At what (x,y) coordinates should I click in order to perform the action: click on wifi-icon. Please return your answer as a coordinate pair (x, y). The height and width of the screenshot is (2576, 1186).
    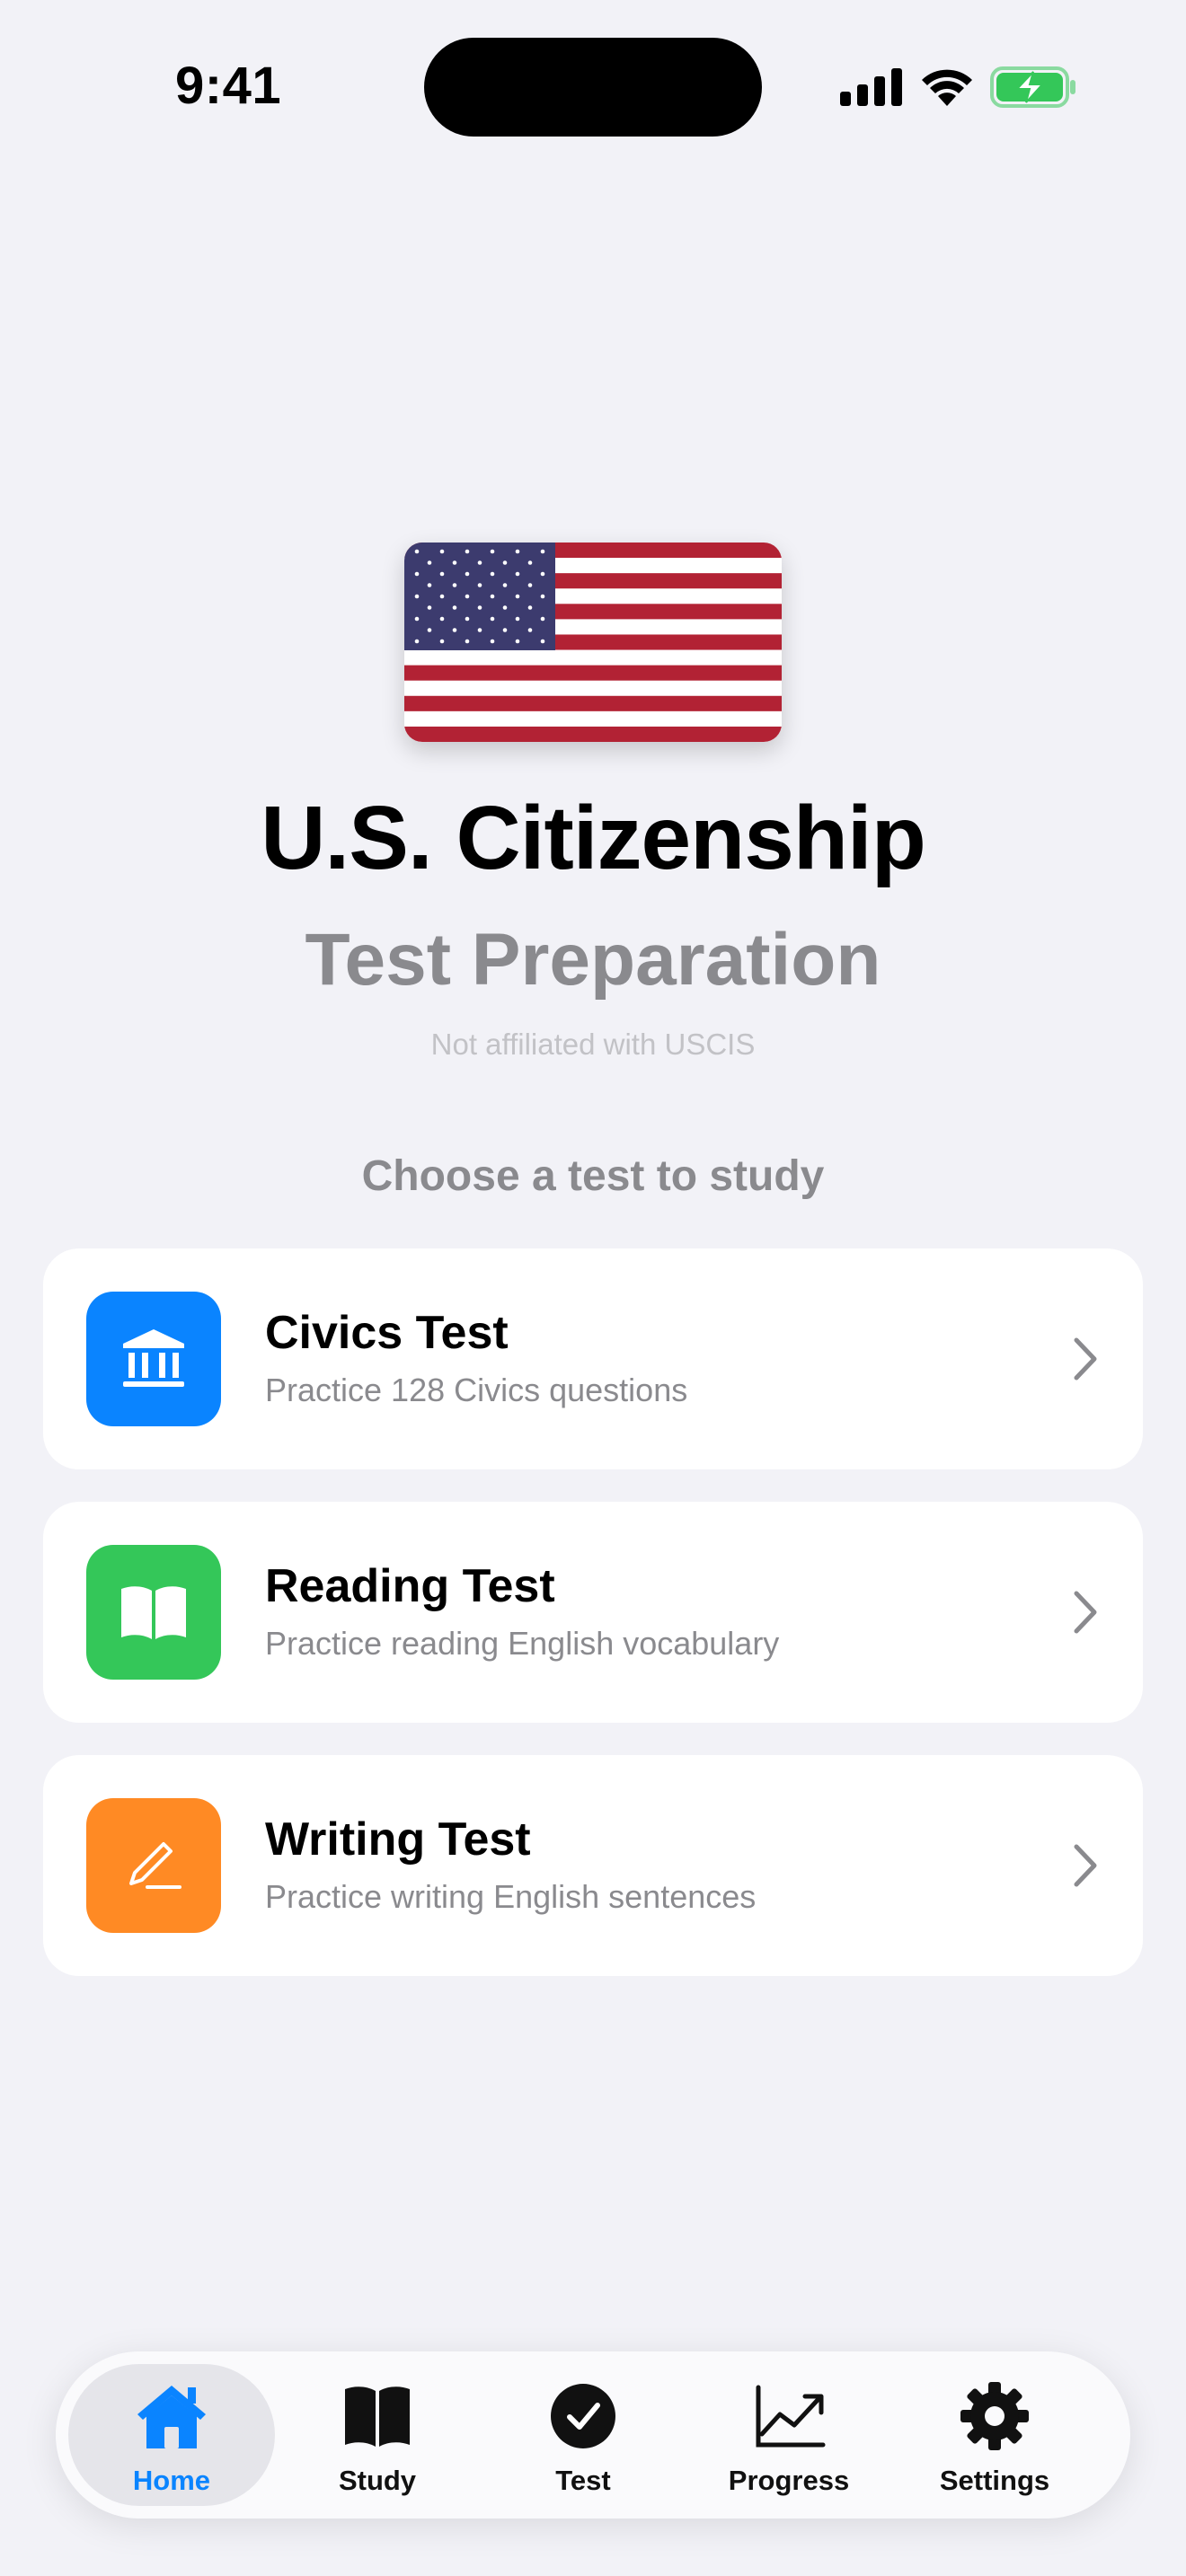
    Looking at the image, I should click on (947, 87).